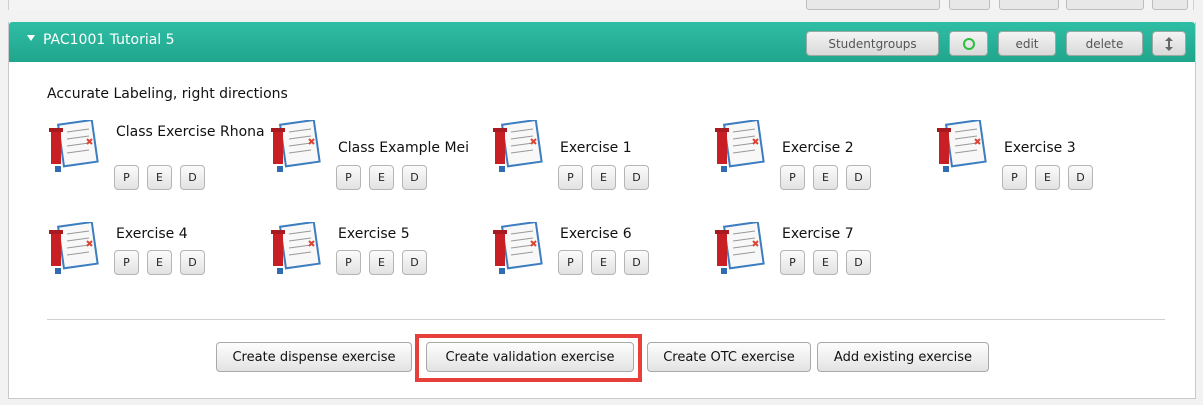 Image resolution: width=1203 pixels, height=405 pixels. What do you see at coordinates (903, 357) in the screenshot?
I see `add-existing-exercise-button: Add existing exercise` at bounding box center [903, 357].